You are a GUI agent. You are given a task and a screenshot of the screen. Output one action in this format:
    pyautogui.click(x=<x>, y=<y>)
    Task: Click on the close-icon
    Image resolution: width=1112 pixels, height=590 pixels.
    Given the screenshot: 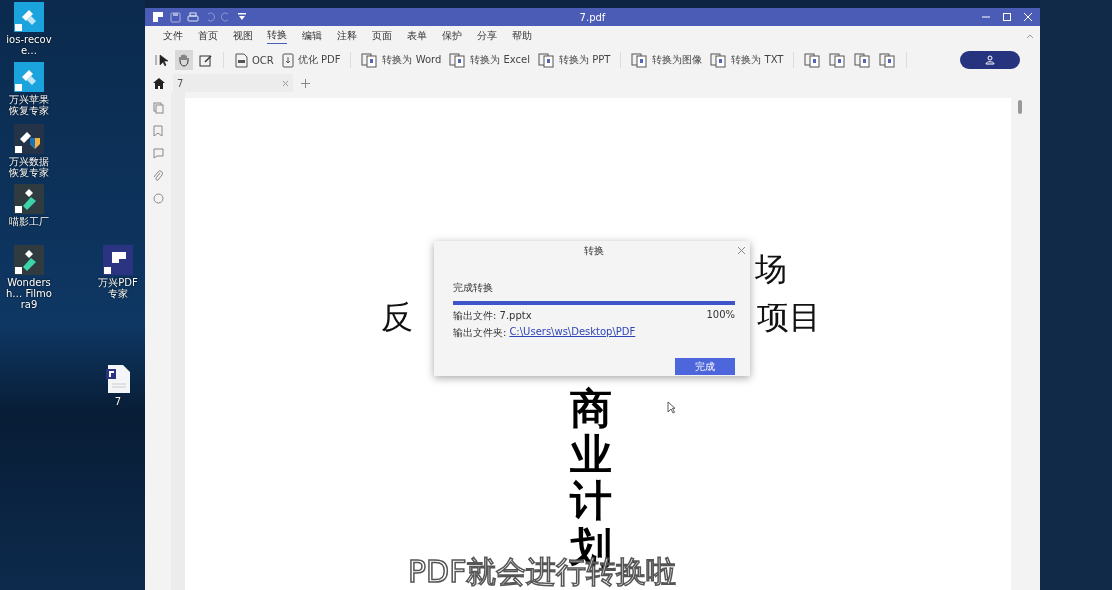 What is the action you would take?
    pyautogui.click(x=741, y=250)
    